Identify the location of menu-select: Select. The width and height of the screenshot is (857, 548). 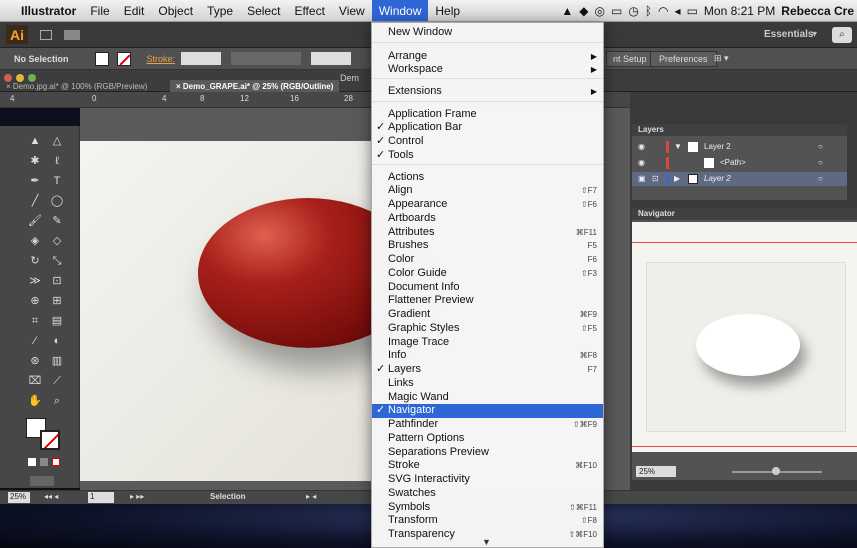
(263, 10).